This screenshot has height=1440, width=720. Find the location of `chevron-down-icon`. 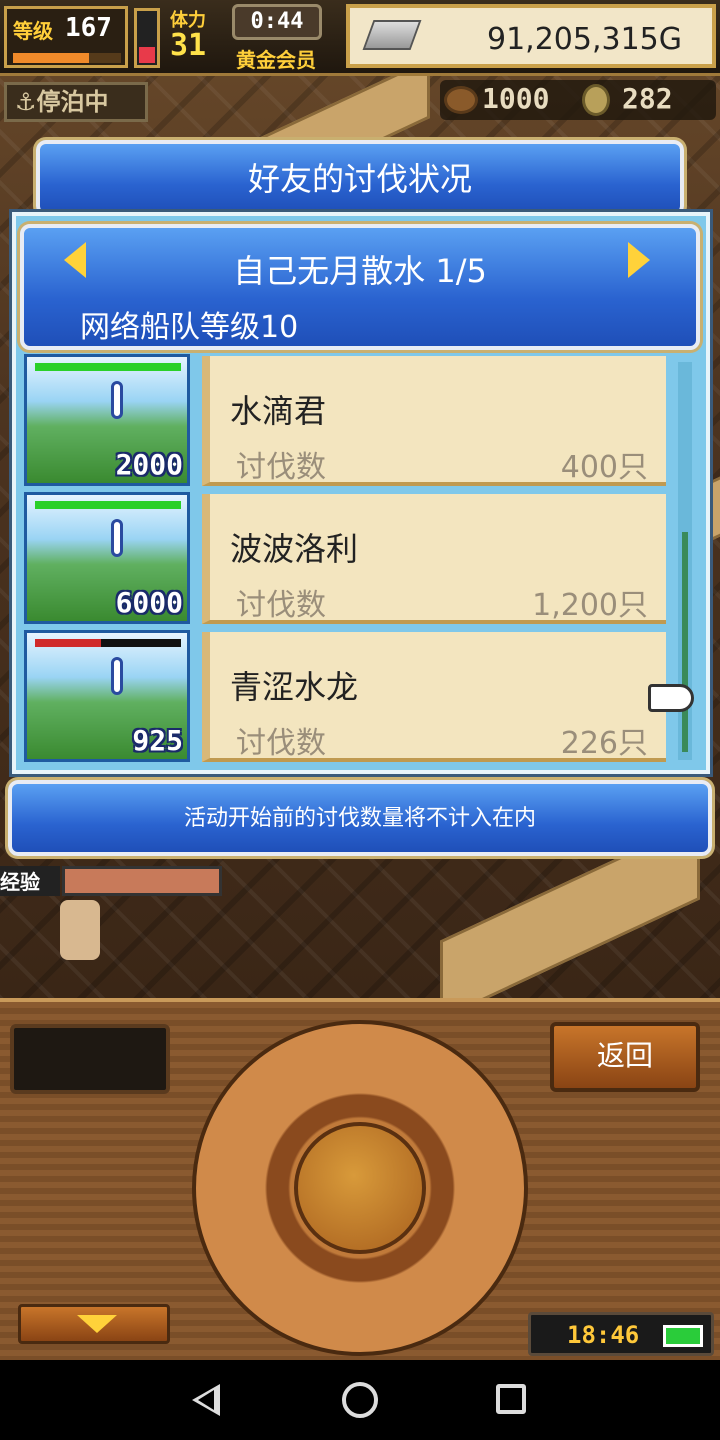

chevron-down-icon is located at coordinates (97, 1324).